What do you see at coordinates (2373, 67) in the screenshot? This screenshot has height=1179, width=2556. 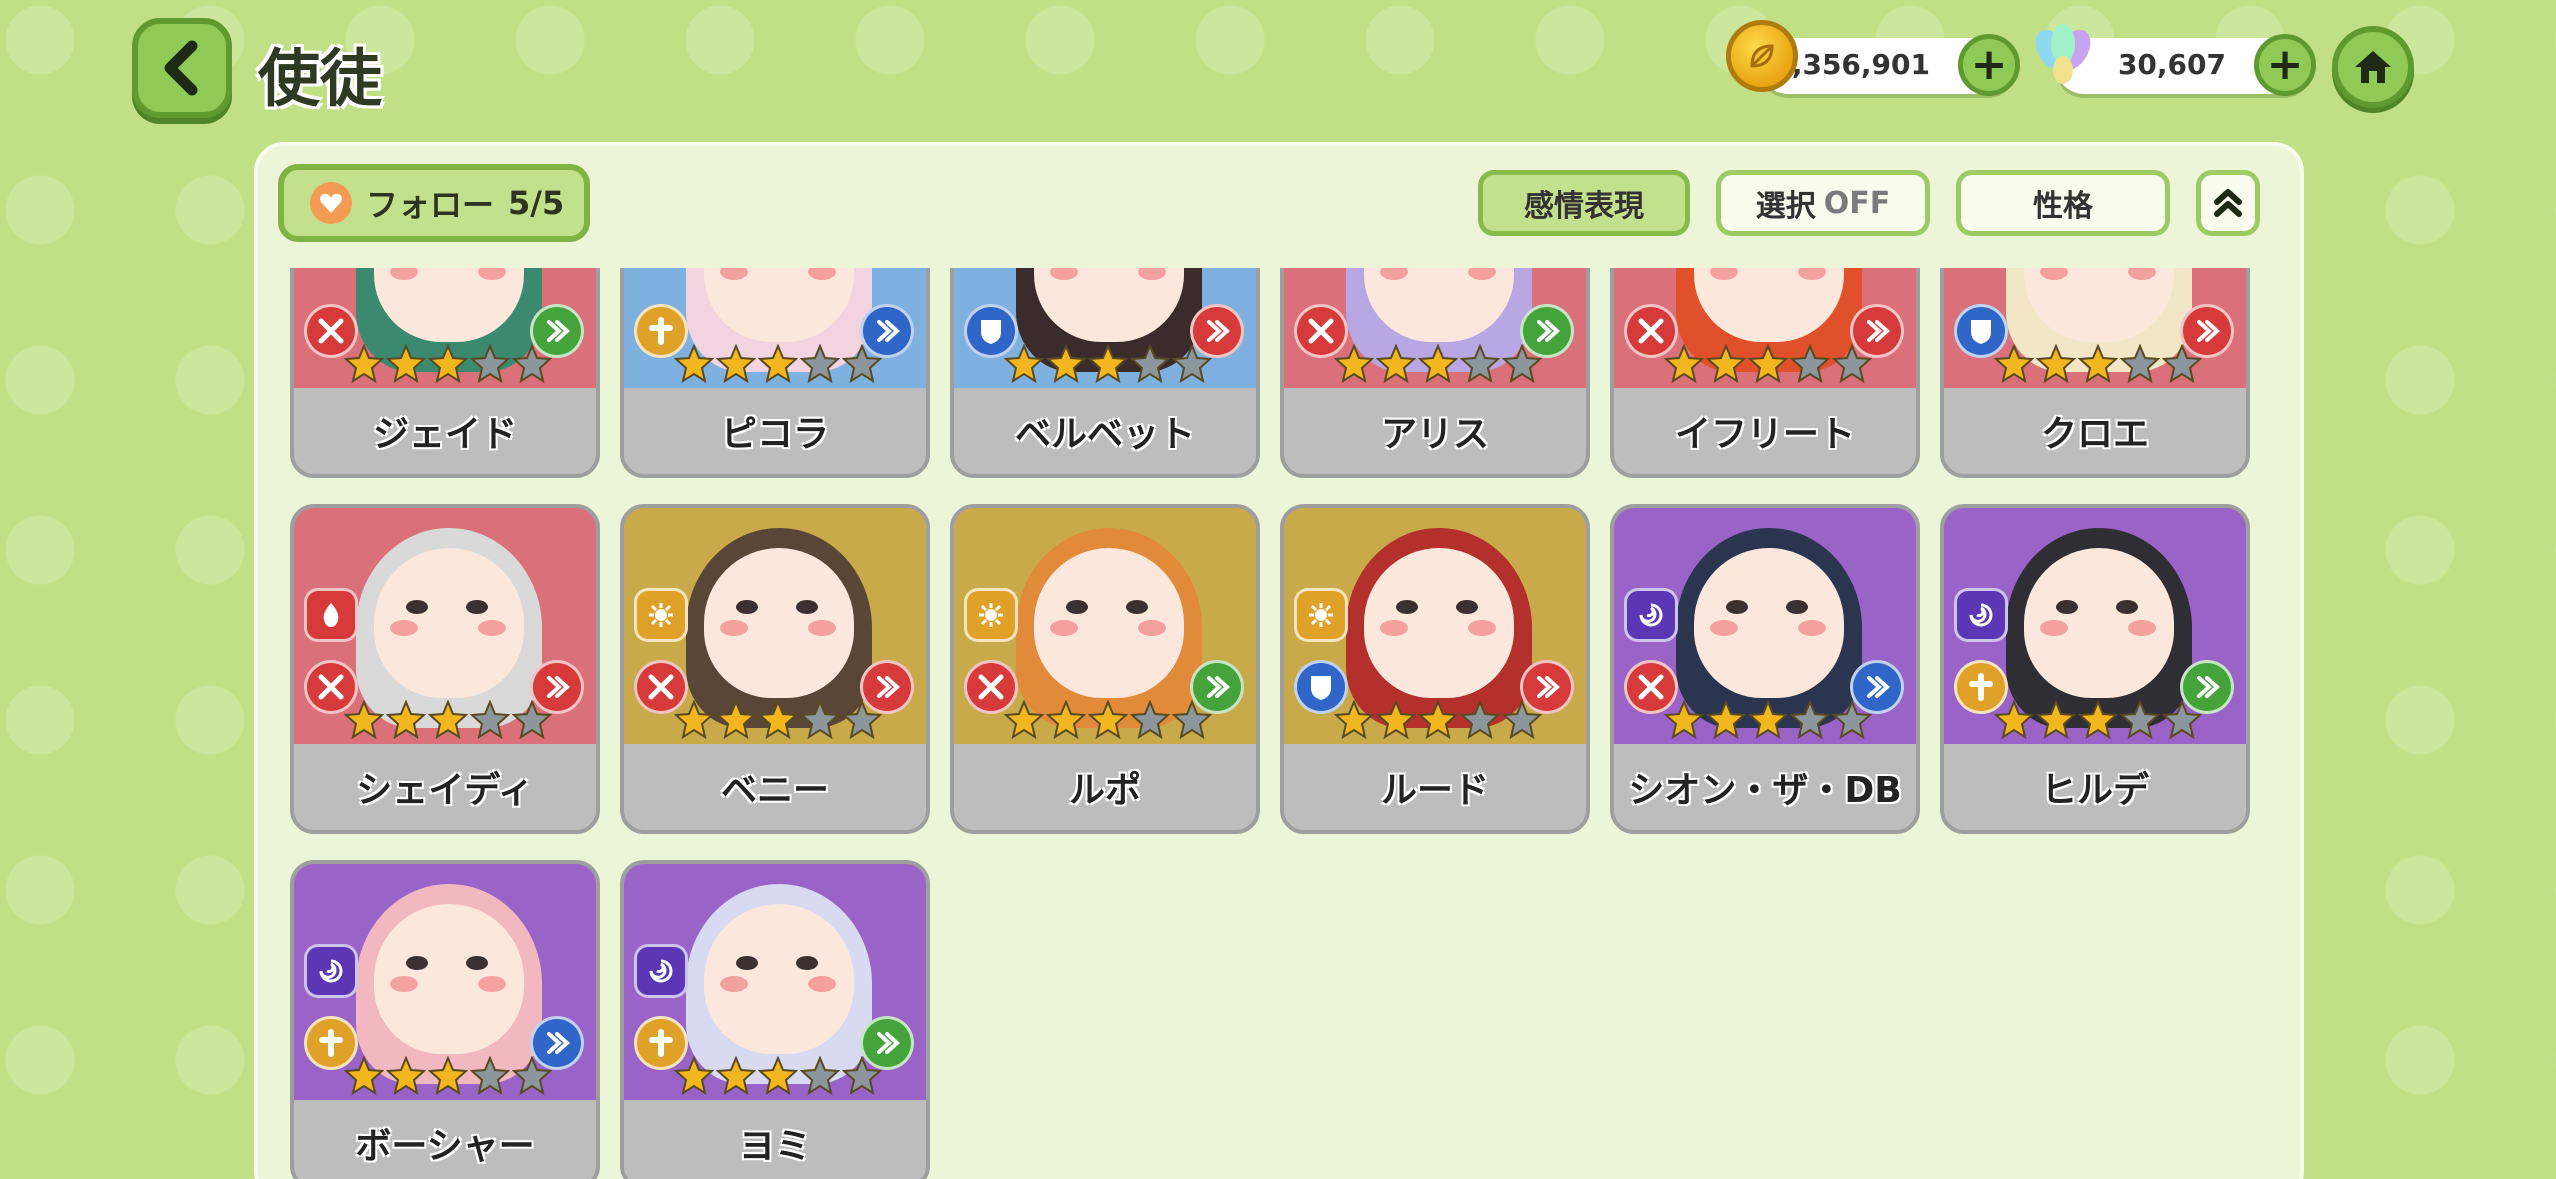 I see `home-button` at bounding box center [2373, 67].